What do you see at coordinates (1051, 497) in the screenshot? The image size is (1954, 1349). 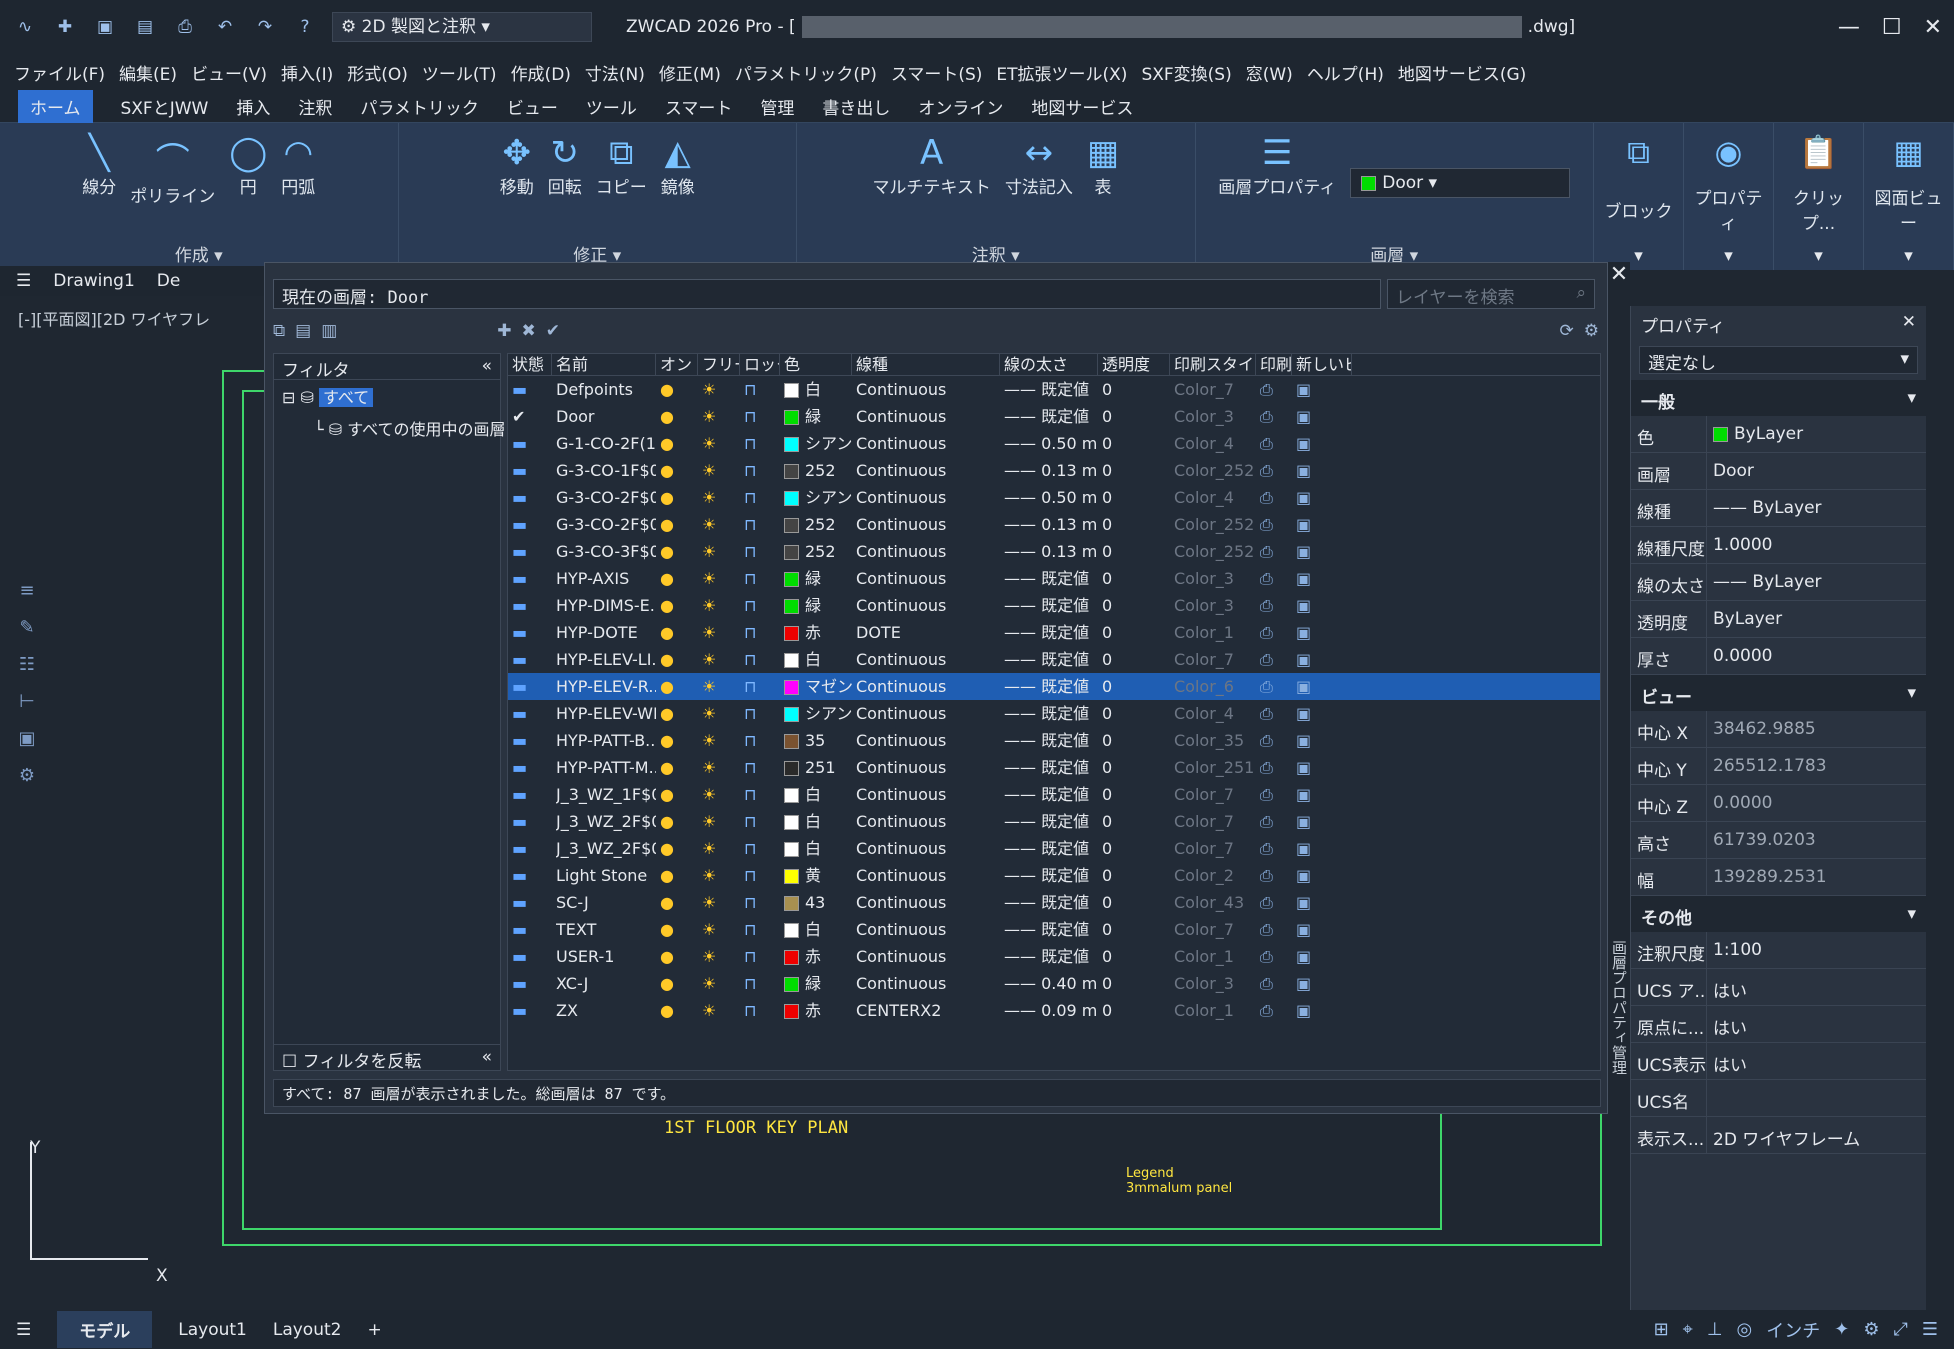 I see `layer-lineweight: —— 0.50 mm` at bounding box center [1051, 497].